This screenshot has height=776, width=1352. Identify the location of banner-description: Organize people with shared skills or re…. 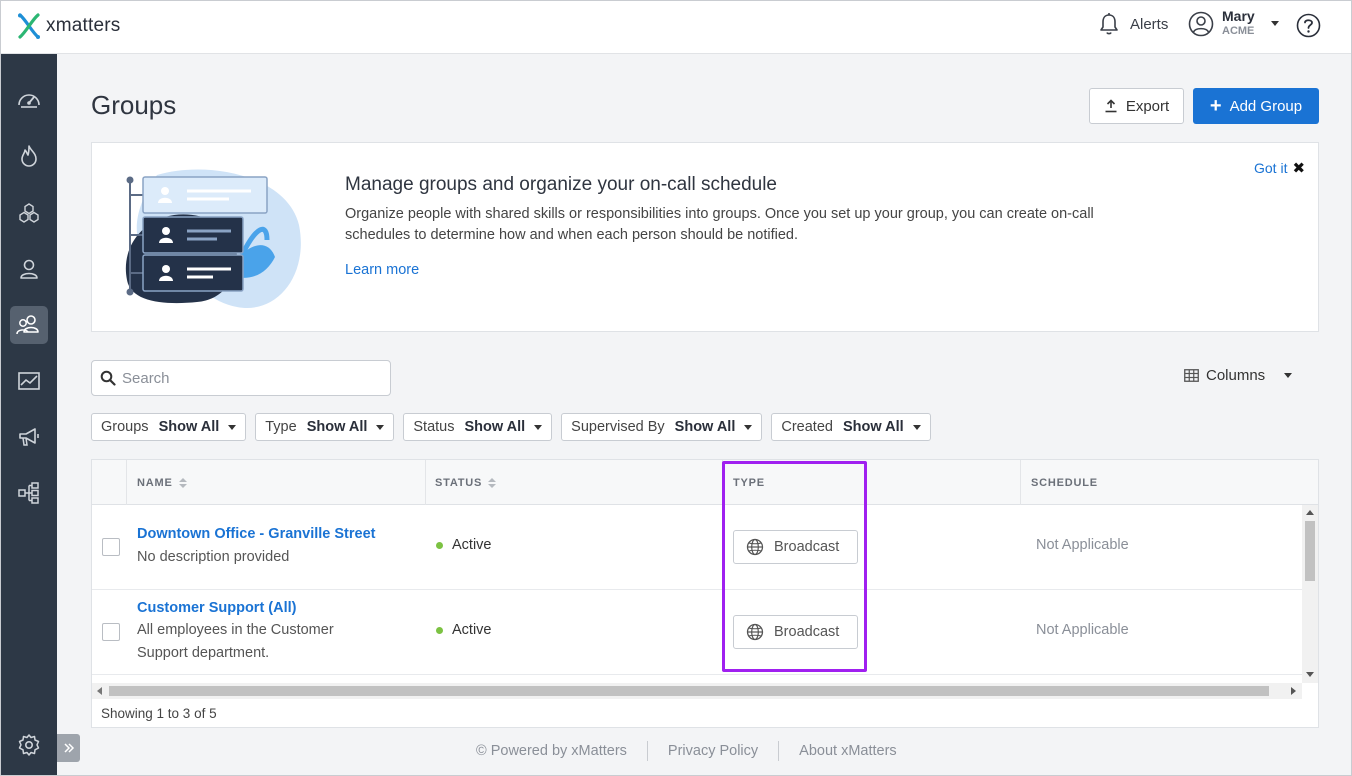
(719, 224).